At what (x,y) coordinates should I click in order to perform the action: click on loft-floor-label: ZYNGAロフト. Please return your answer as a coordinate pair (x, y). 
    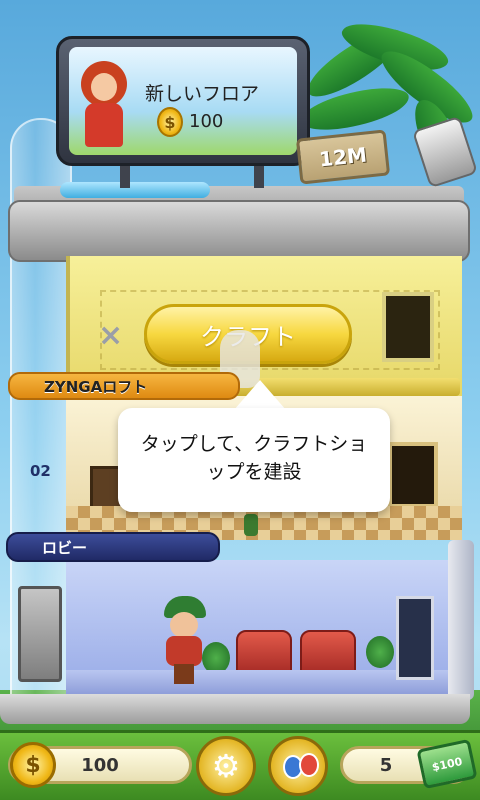
    Looking at the image, I should click on (124, 386).